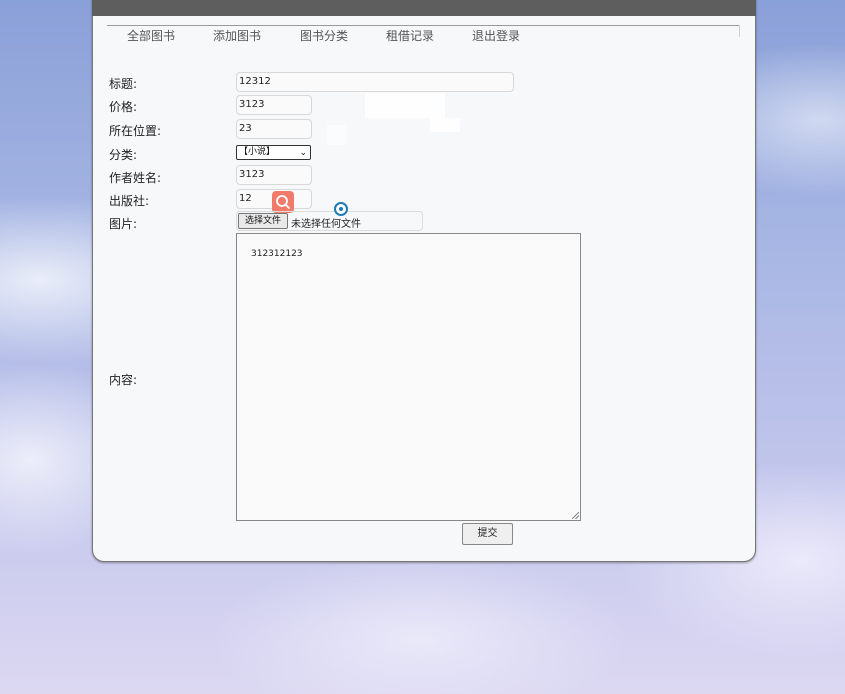 The image size is (845, 694). I want to click on price-label: 价格:, so click(123, 107).